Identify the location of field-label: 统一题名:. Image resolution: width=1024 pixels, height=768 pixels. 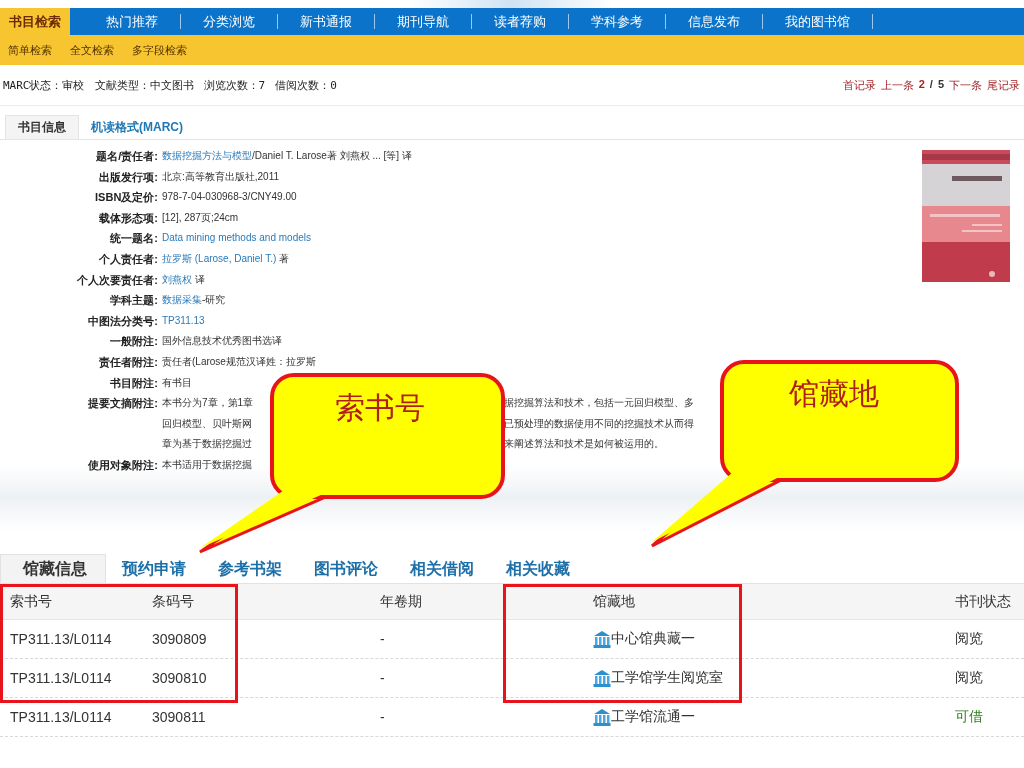
(133, 239).